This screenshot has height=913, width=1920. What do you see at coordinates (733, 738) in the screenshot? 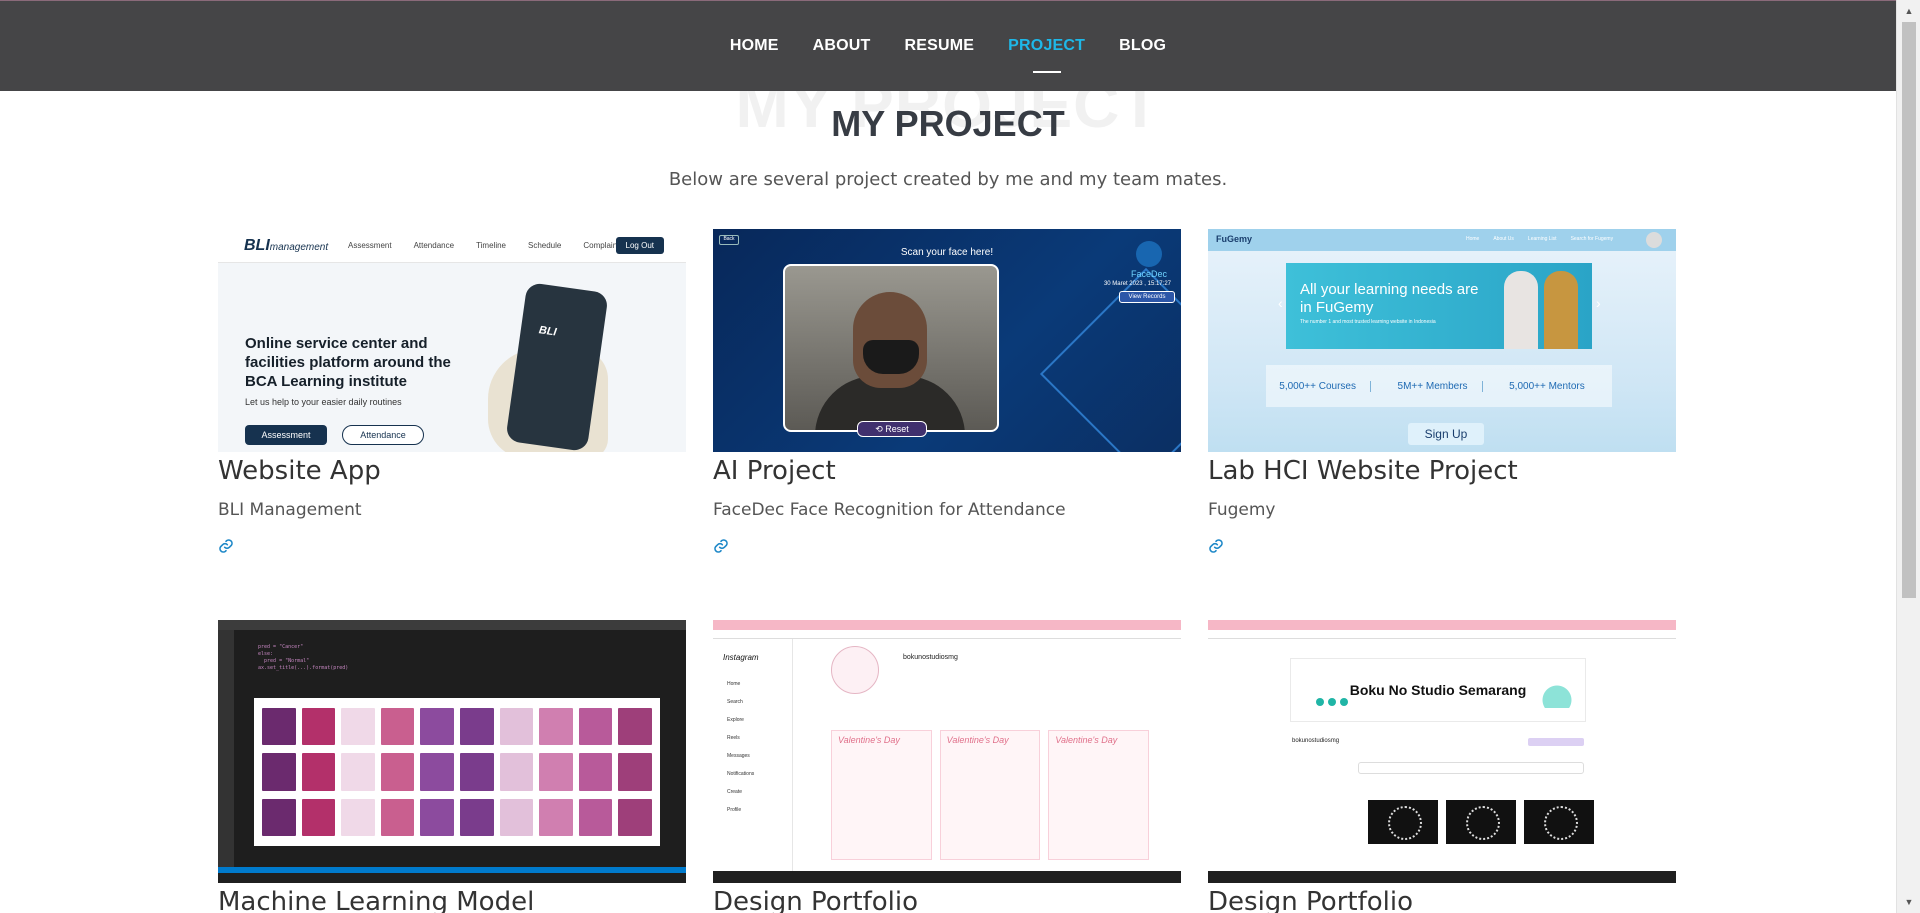
I see `thumb-ig-menu-item: Reels` at bounding box center [733, 738].